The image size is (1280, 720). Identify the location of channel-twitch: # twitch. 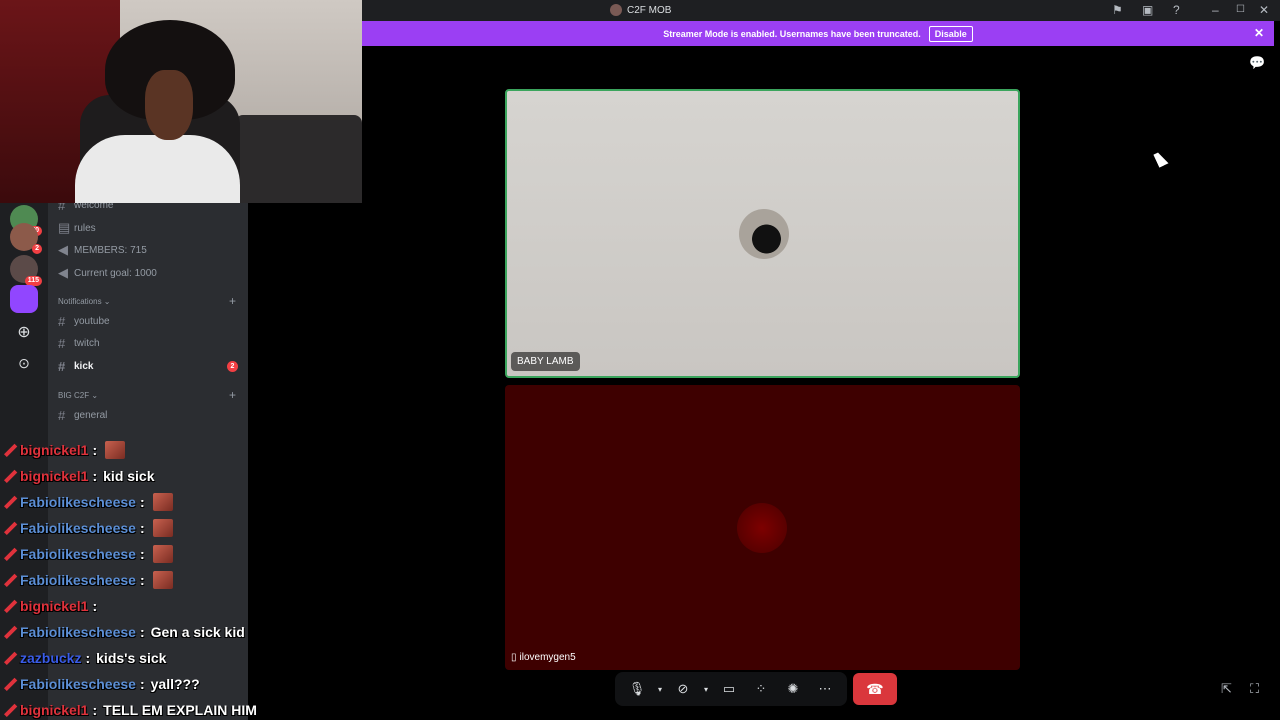
(79, 343).